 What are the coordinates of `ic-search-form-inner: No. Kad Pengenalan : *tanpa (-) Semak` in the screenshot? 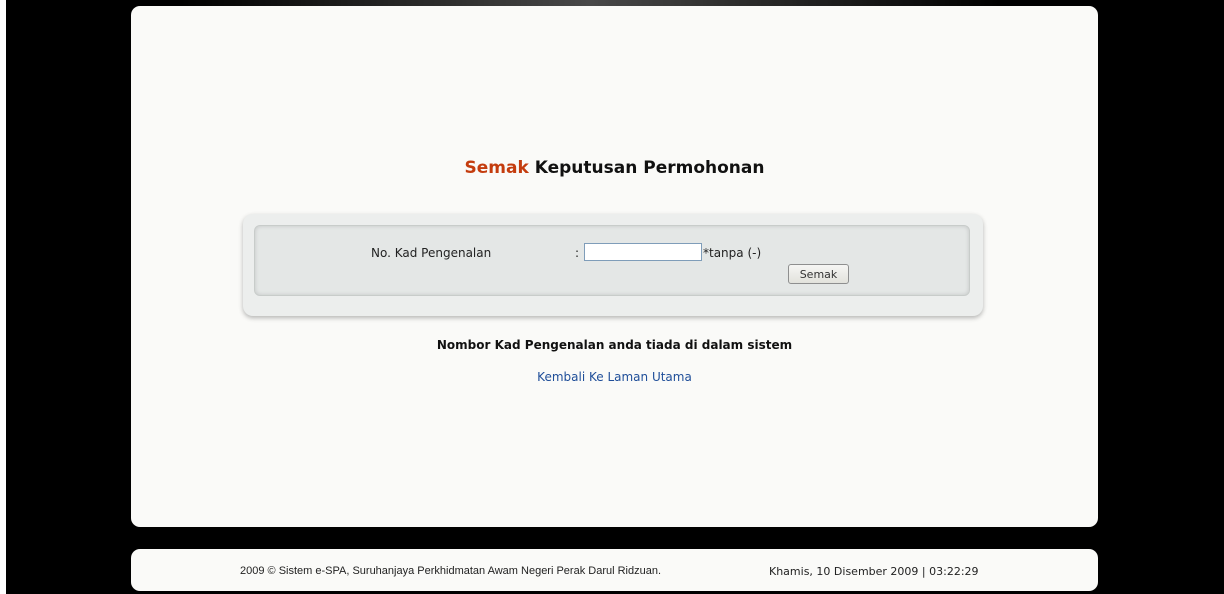 It's located at (612, 260).